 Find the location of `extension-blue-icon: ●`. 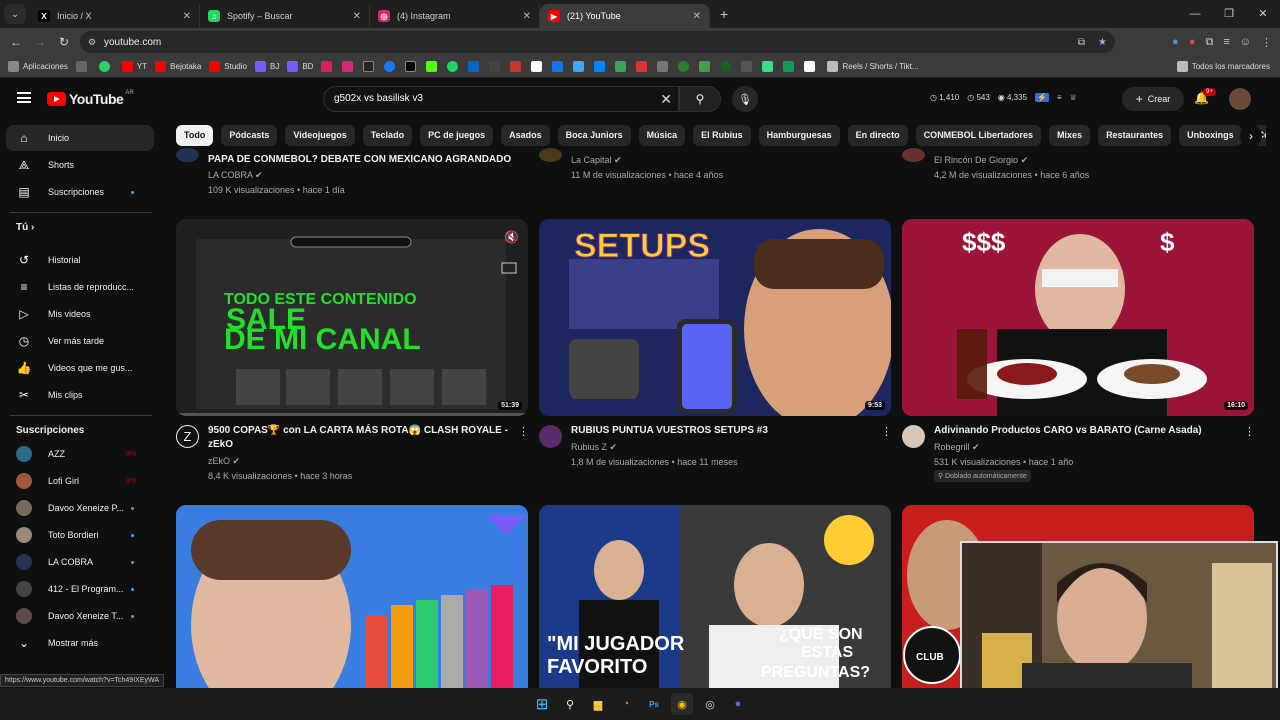

extension-blue-icon: ● is located at coordinates (1175, 42).